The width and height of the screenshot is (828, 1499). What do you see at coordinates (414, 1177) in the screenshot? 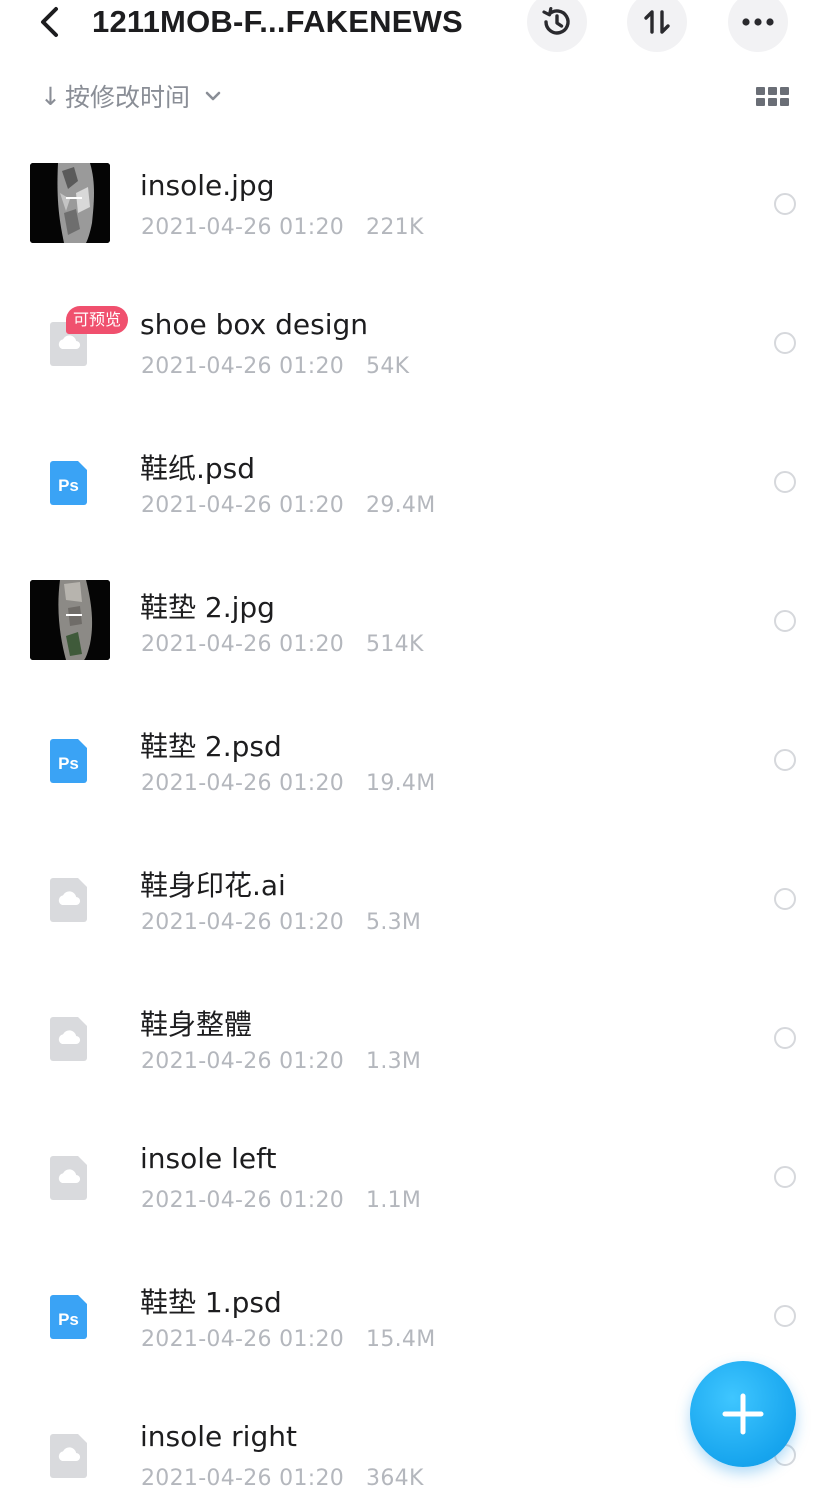
I see `file-row: insole left 2021-04-26 01:20 1.1M` at bounding box center [414, 1177].